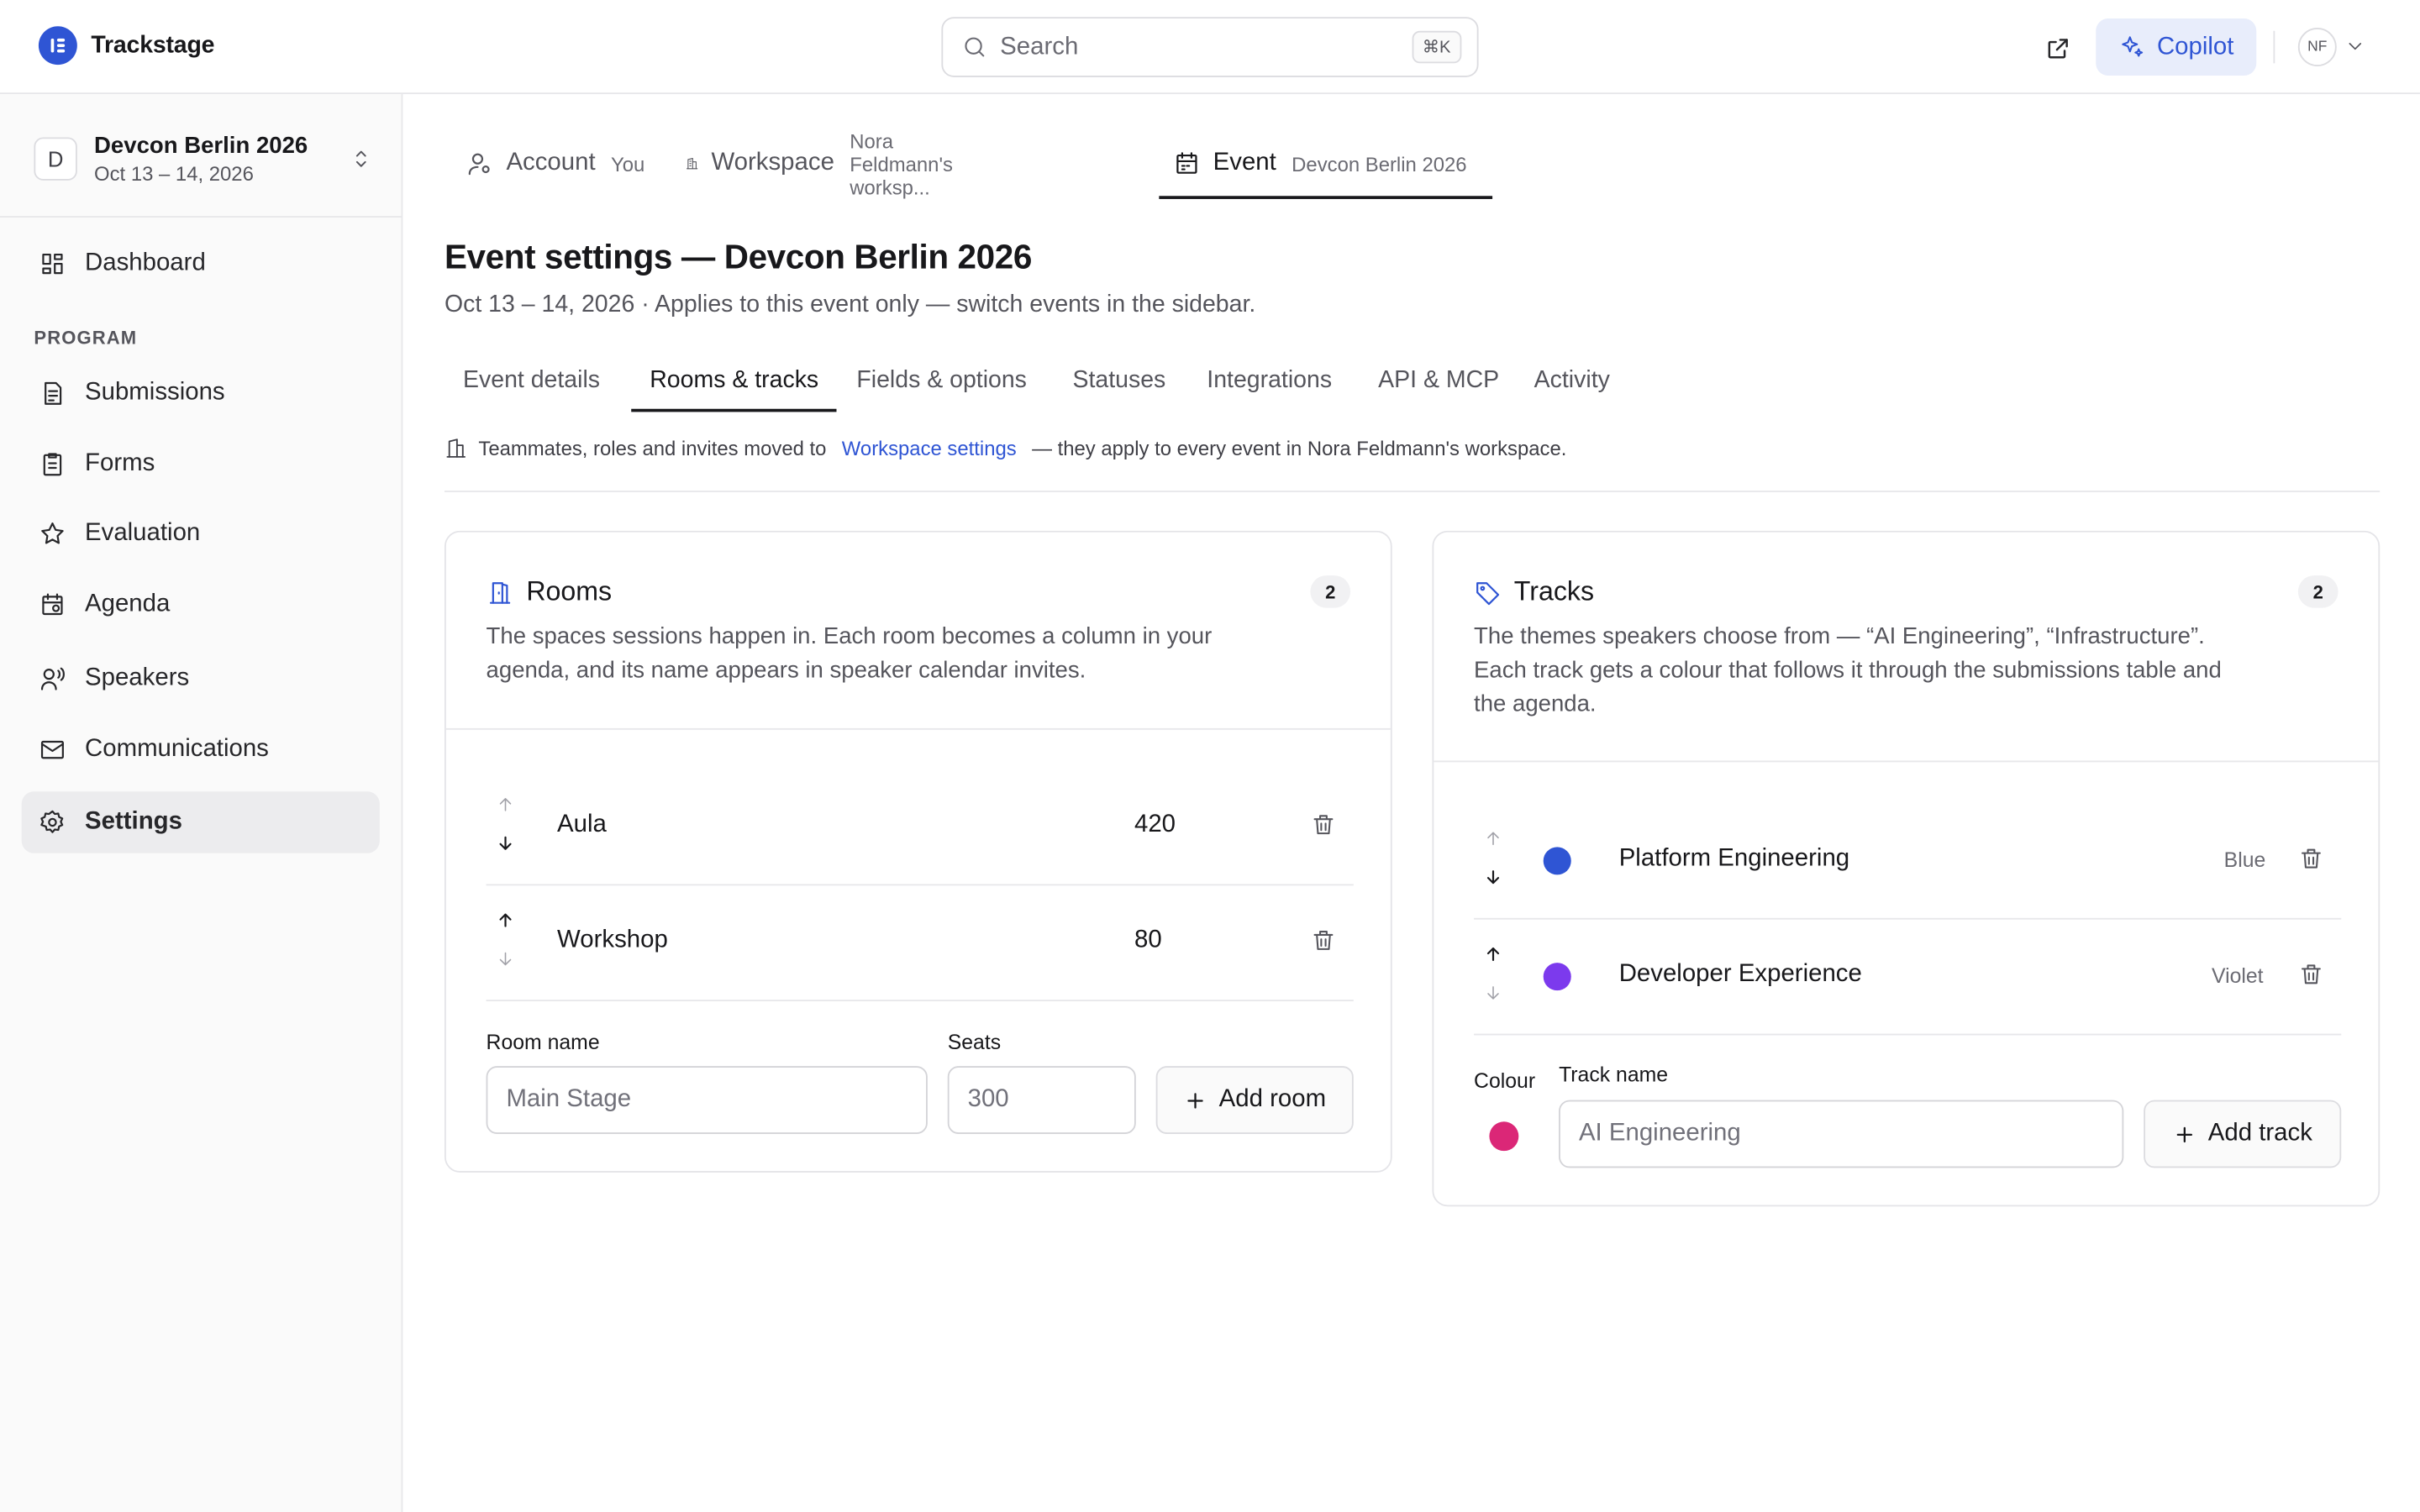 This screenshot has width=2420, height=1512. I want to click on room-seats: 80, so click(1148, 941).